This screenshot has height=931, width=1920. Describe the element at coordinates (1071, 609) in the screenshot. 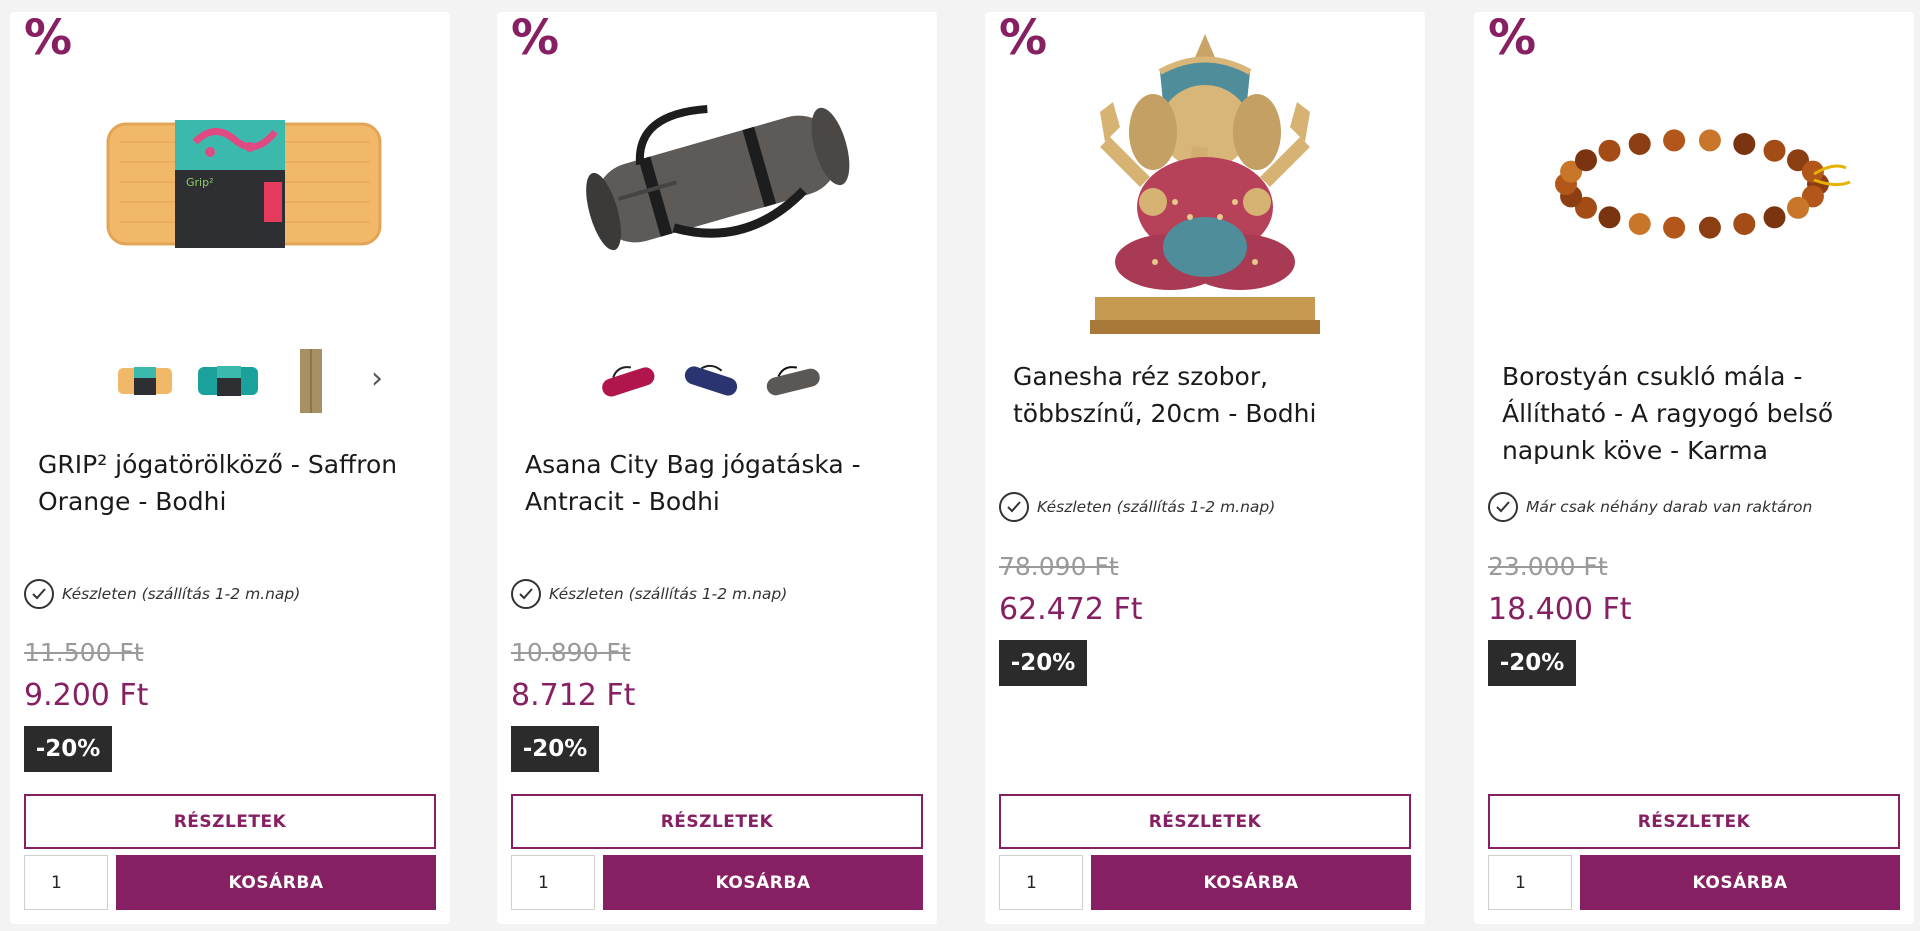

I see `sale-price: 62.472 Ft` at that location.